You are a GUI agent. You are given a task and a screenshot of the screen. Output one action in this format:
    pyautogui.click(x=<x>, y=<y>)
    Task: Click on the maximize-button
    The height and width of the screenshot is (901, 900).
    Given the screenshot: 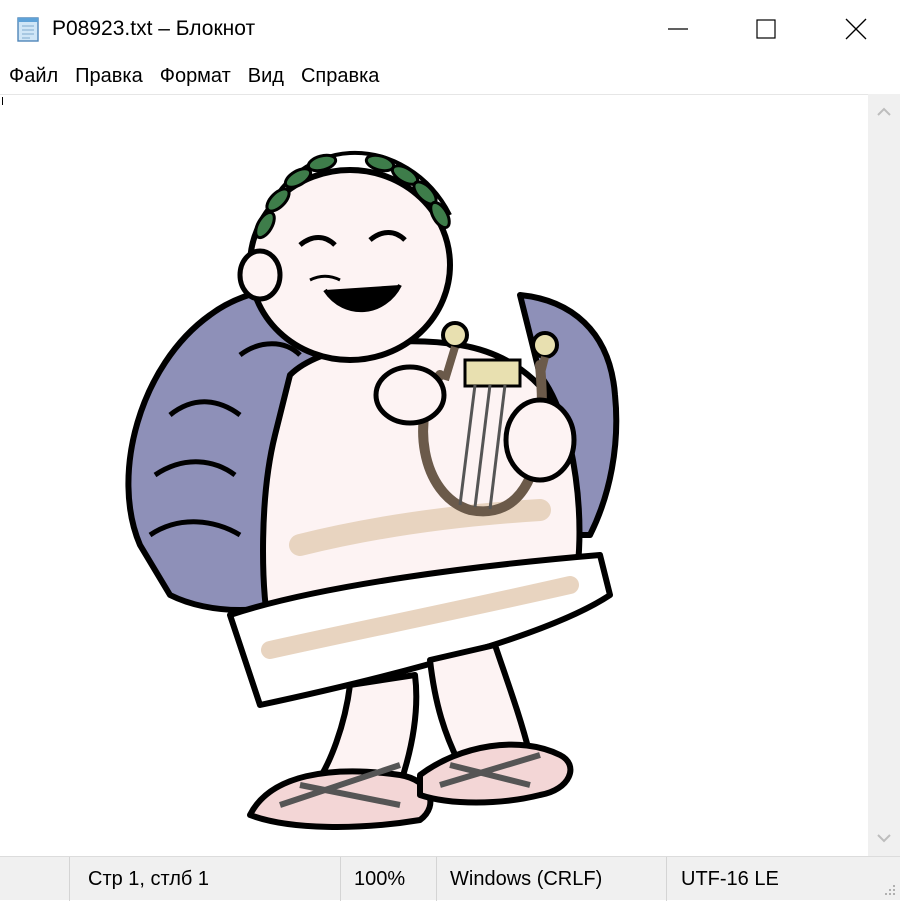 What is the action you would take?
    pyautogui.click(x=766, y=29)
    